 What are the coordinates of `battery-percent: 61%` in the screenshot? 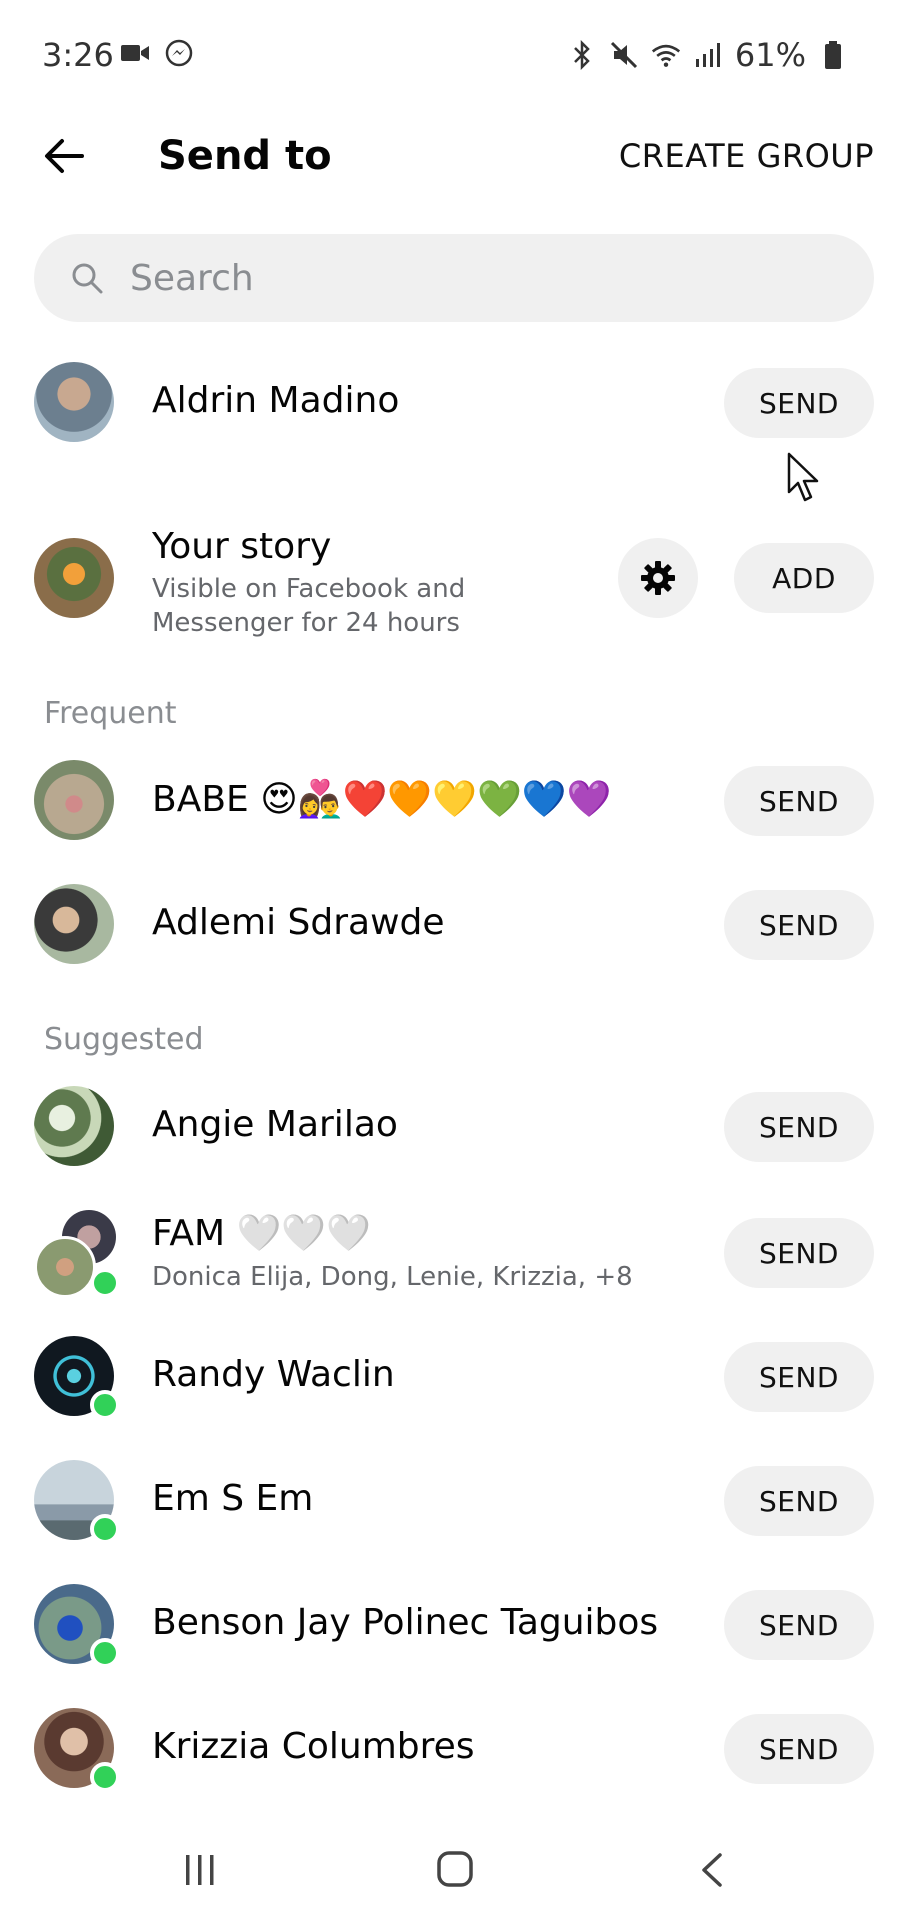 It's located at (770, 55).